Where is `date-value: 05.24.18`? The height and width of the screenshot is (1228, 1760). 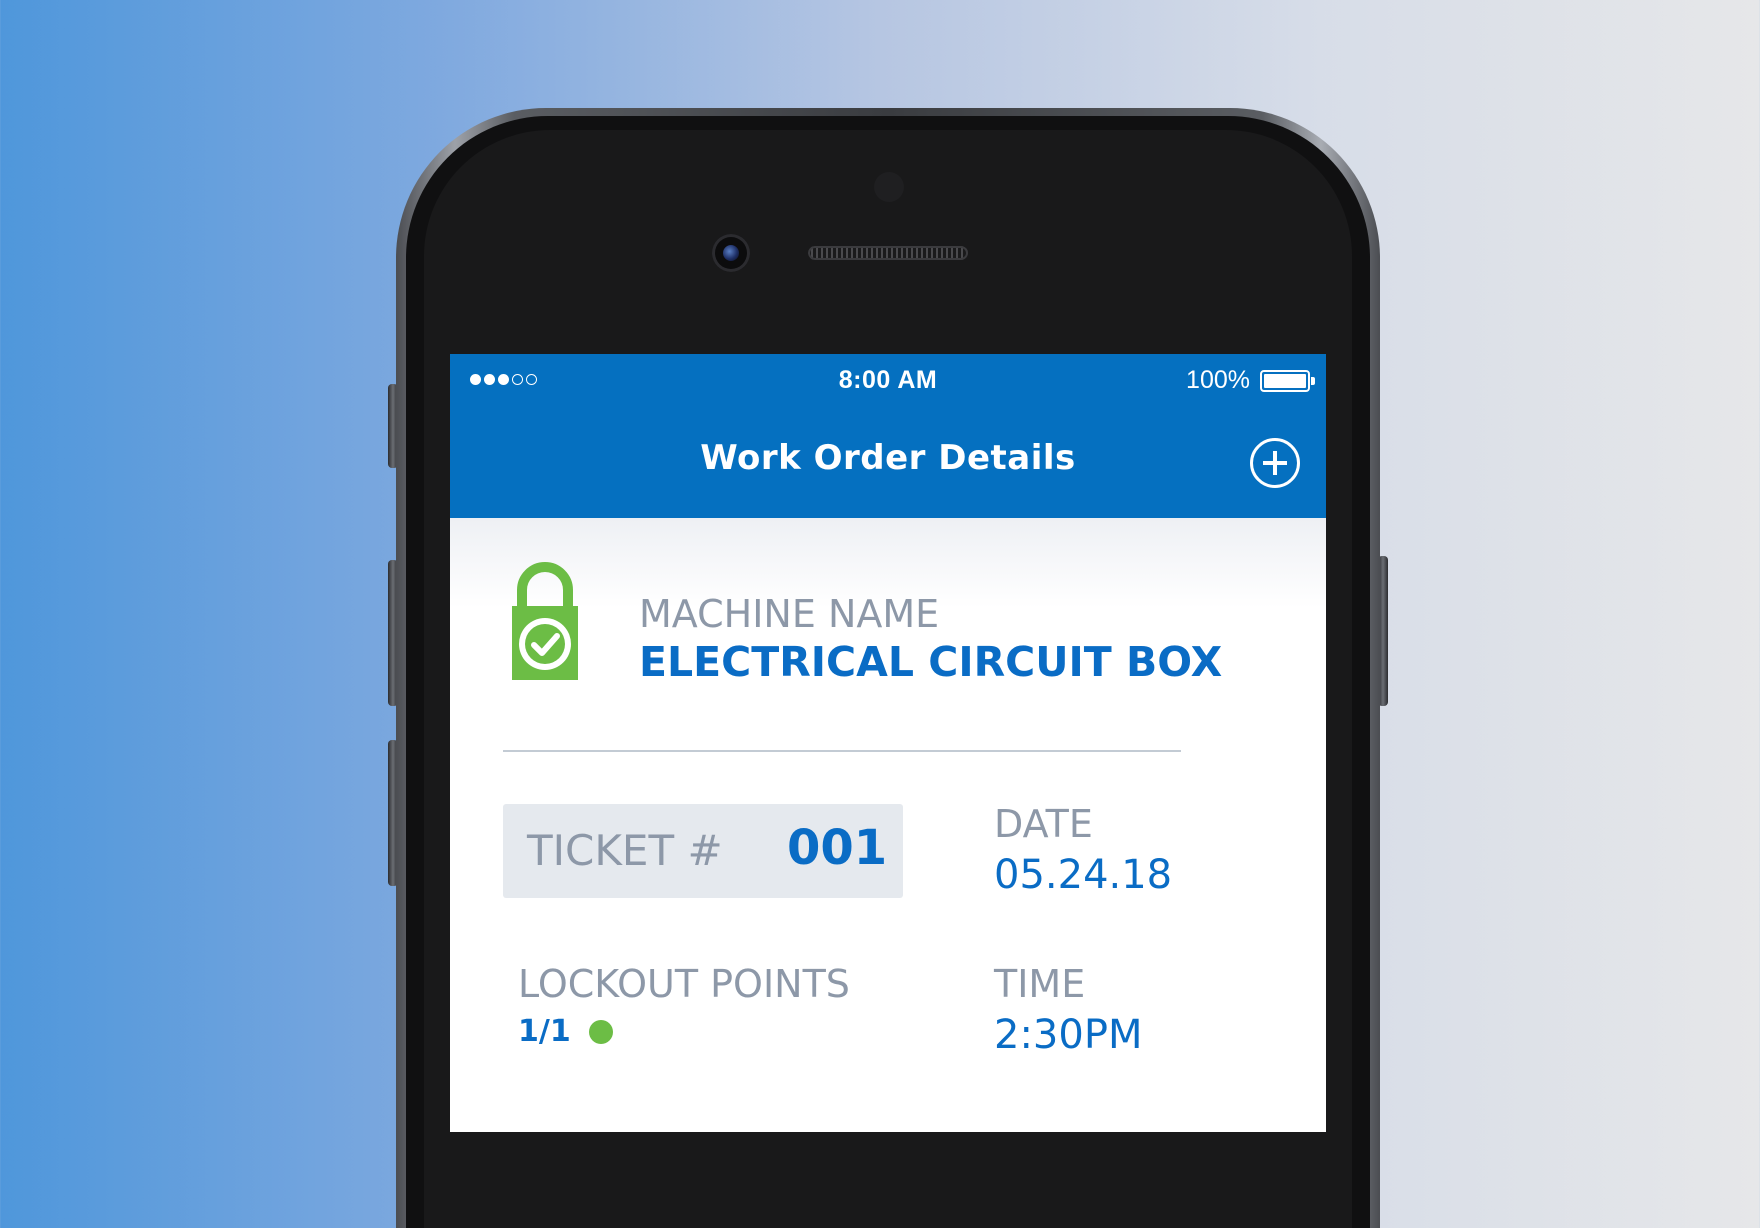
date-value: 05.24.18 is located at coordinates (1083, 875).